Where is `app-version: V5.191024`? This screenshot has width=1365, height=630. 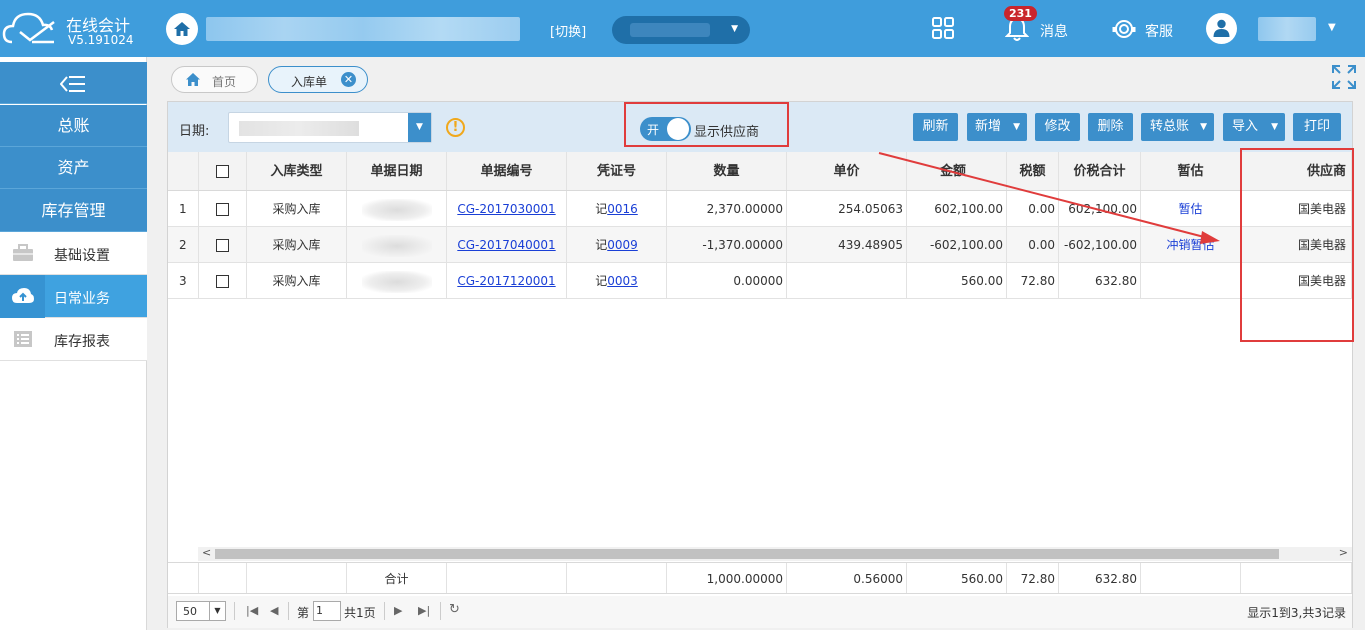
app-version: V5.191024 is located at coordinates (101, 40).